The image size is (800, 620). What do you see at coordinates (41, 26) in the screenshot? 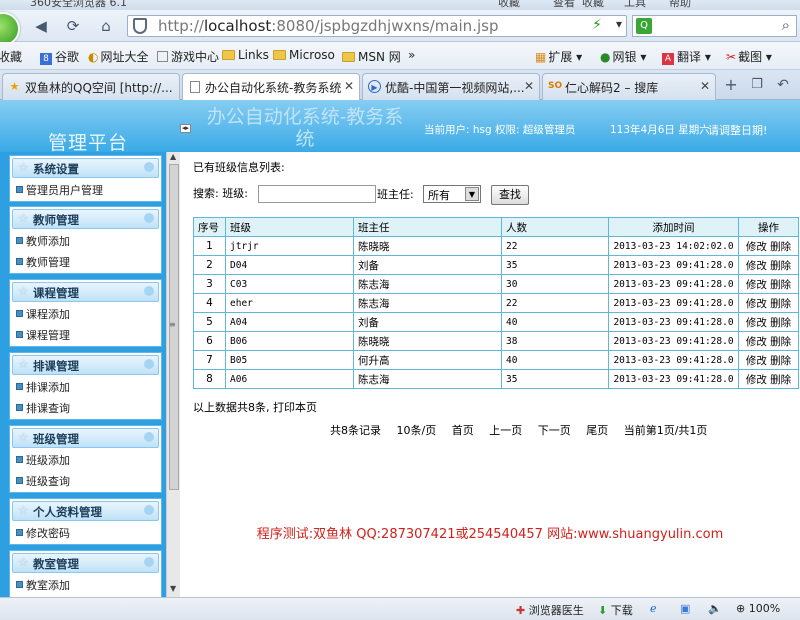
I see `back-icon: ◀` at bounding box center [41, 26].